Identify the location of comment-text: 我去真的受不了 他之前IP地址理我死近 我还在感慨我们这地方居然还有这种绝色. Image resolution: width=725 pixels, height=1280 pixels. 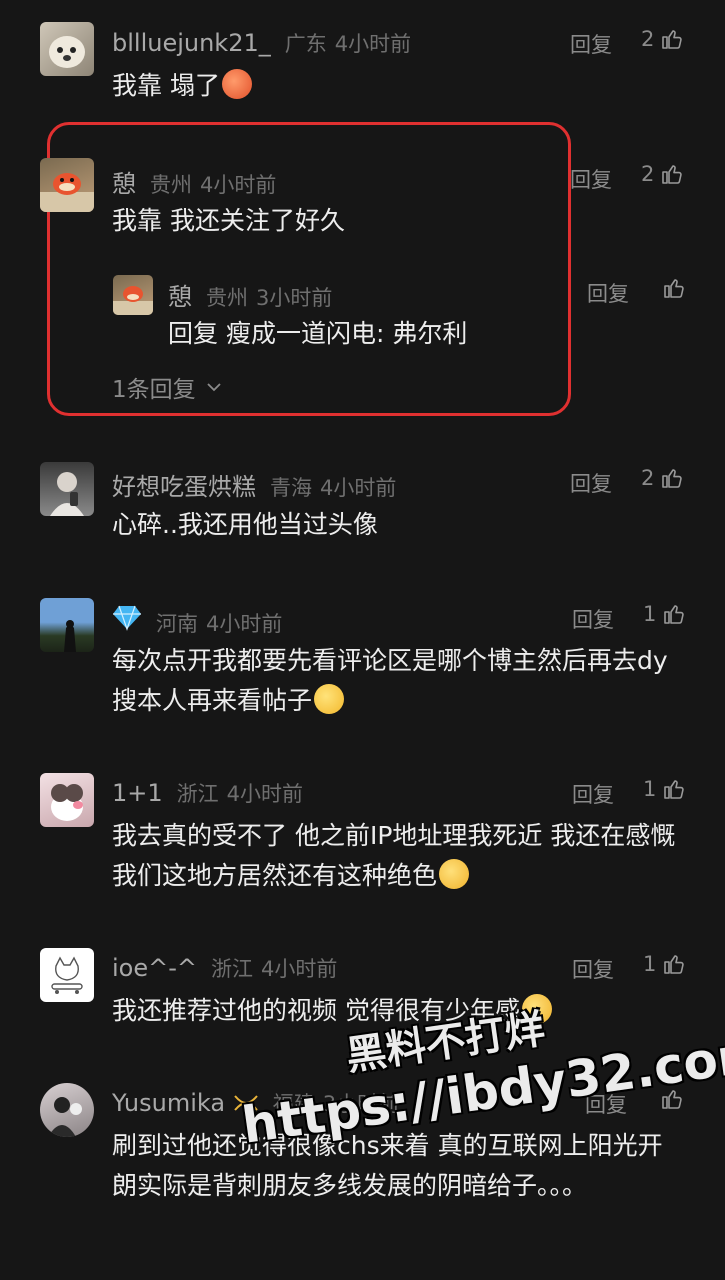
(394, 855).